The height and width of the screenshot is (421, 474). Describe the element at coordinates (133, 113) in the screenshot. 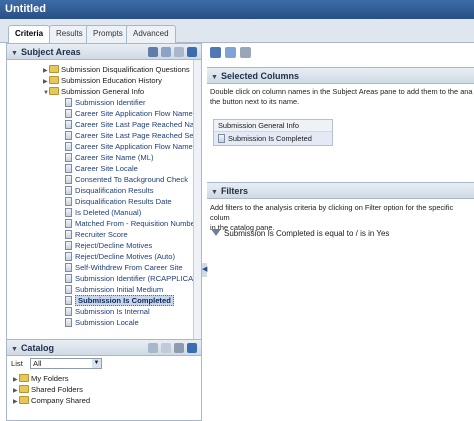

I see `column-item: Career Site Application Flow Name (BL)` at that location.